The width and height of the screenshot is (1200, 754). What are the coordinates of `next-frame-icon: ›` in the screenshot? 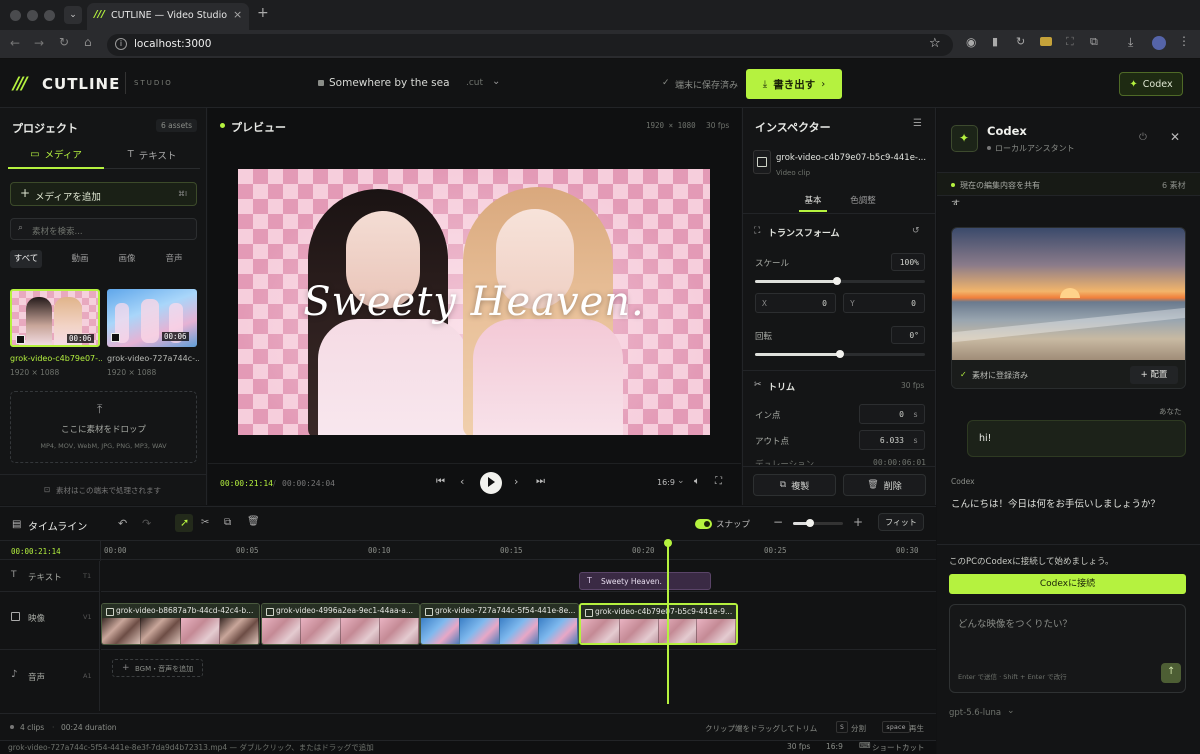 It's located at (516, 481).